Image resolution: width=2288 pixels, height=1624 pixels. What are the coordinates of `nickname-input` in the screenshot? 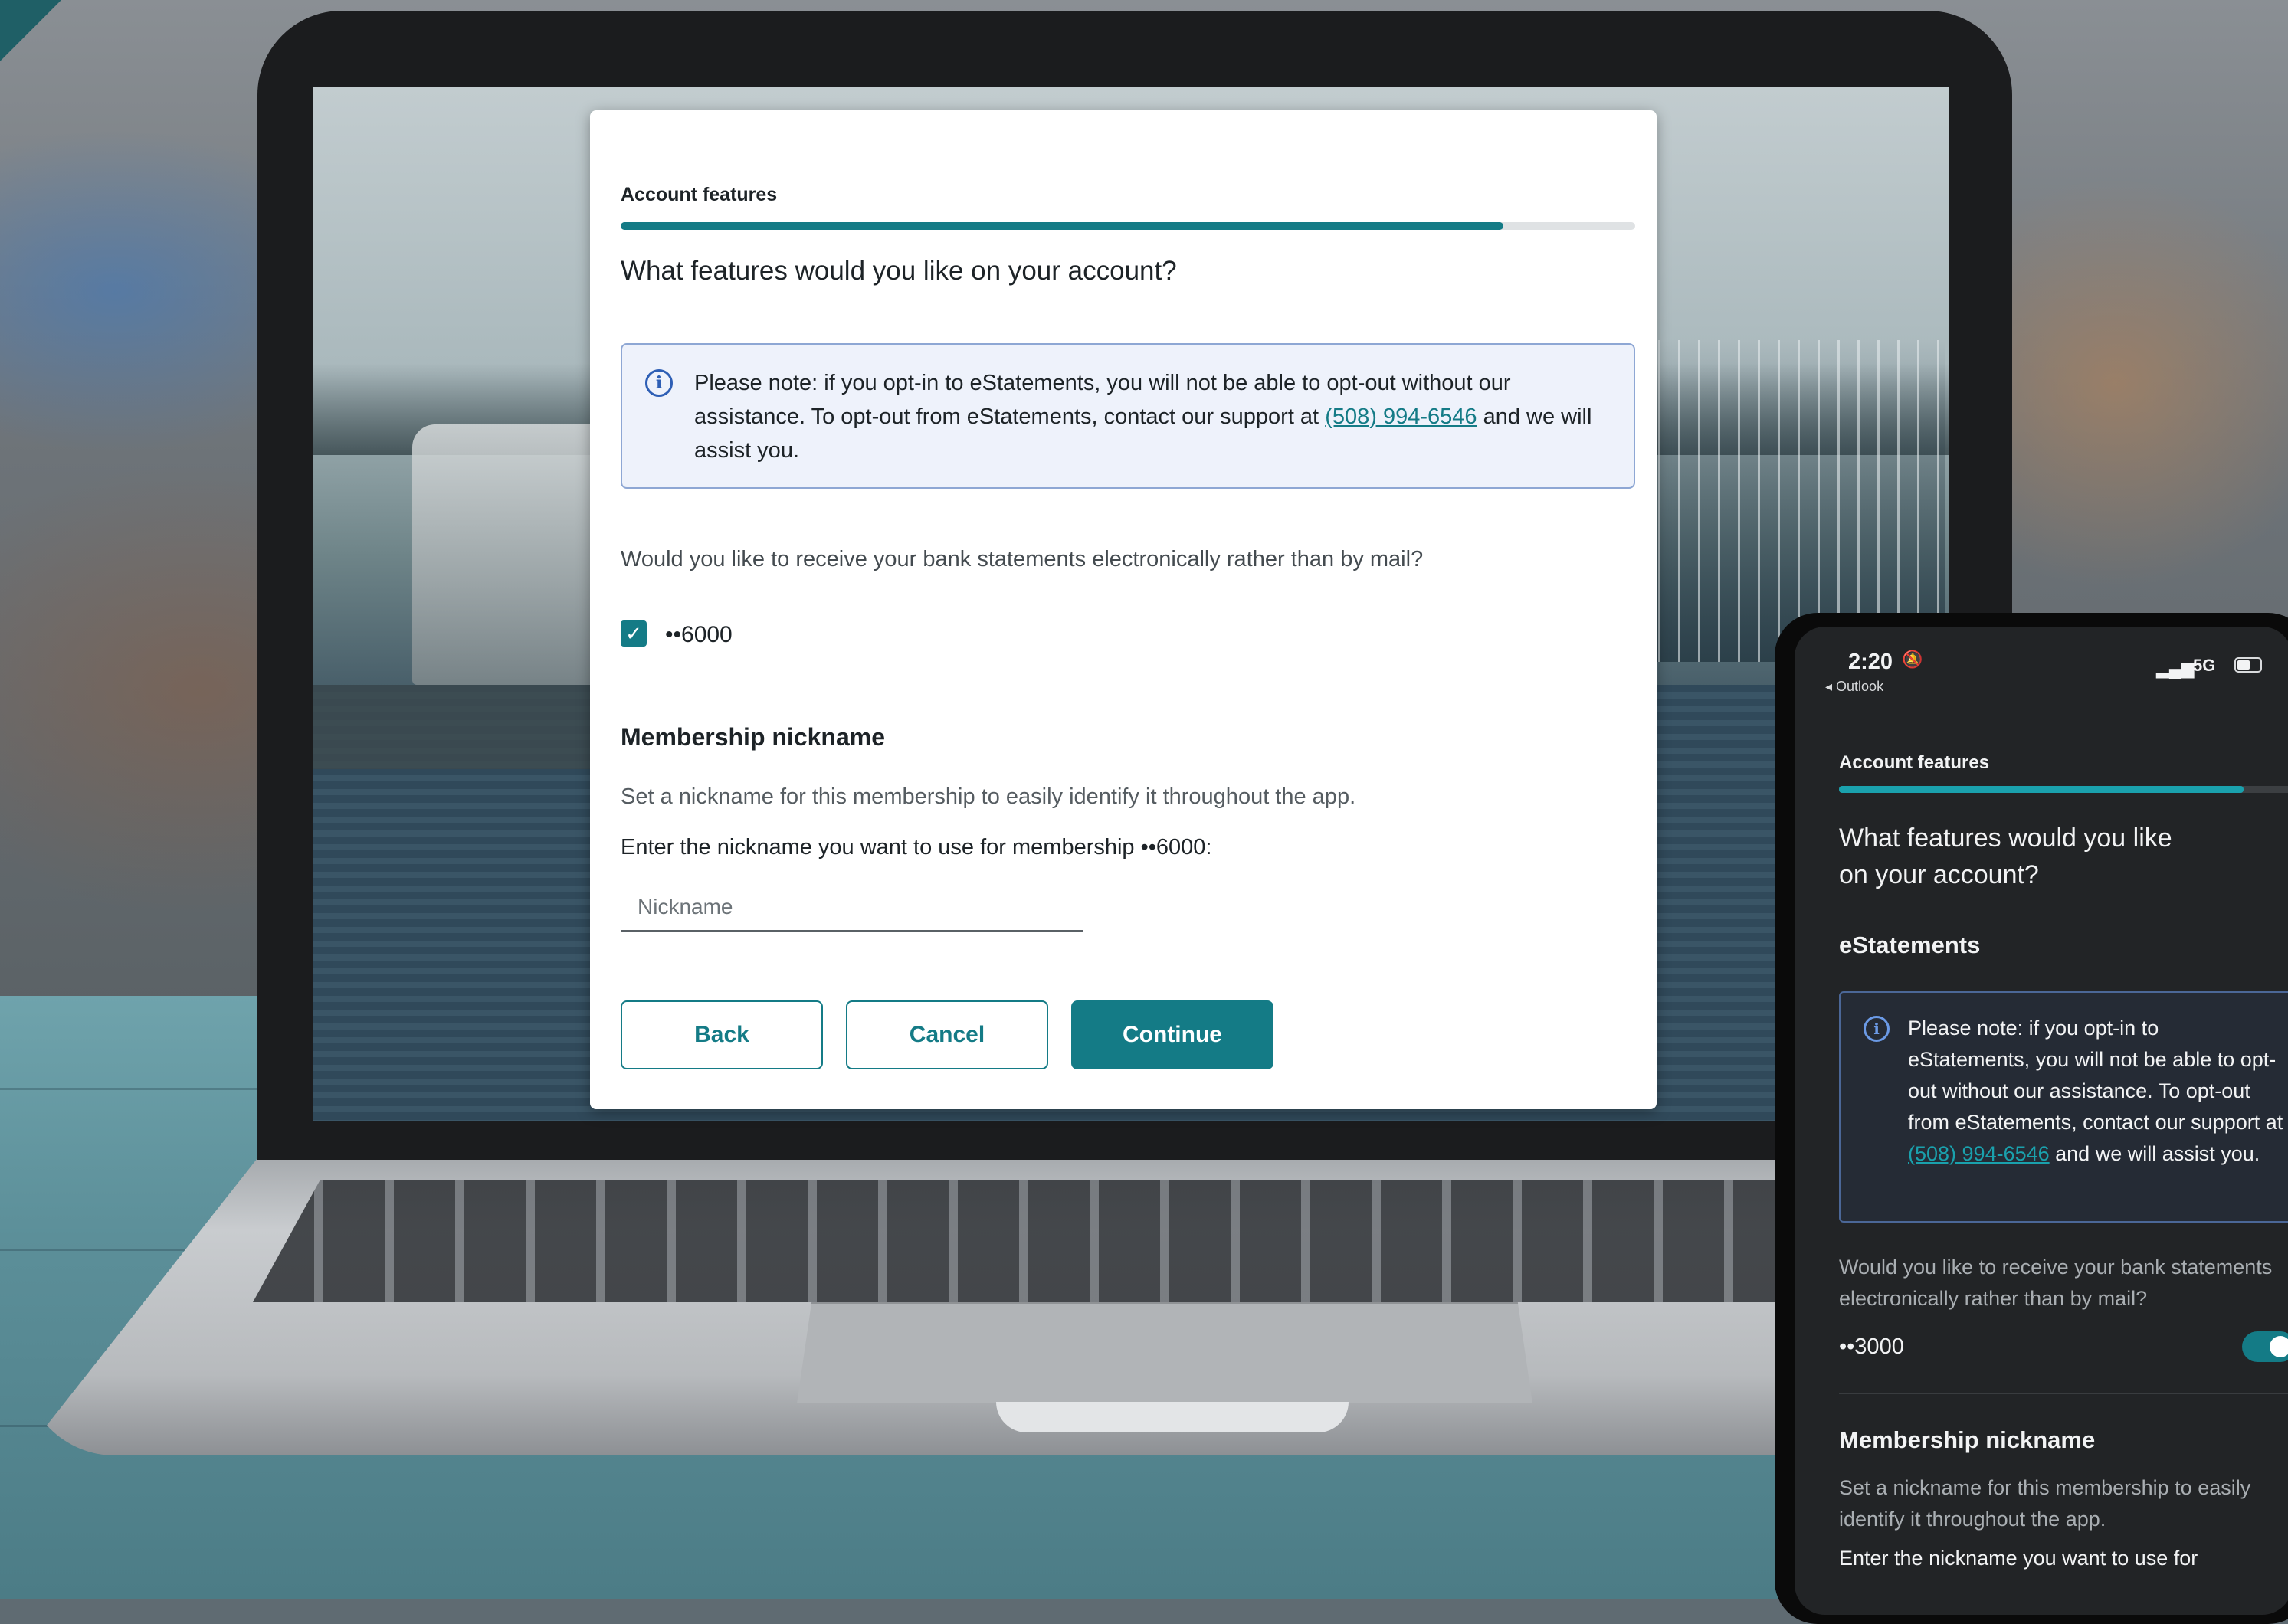 It's located at (852, 908).